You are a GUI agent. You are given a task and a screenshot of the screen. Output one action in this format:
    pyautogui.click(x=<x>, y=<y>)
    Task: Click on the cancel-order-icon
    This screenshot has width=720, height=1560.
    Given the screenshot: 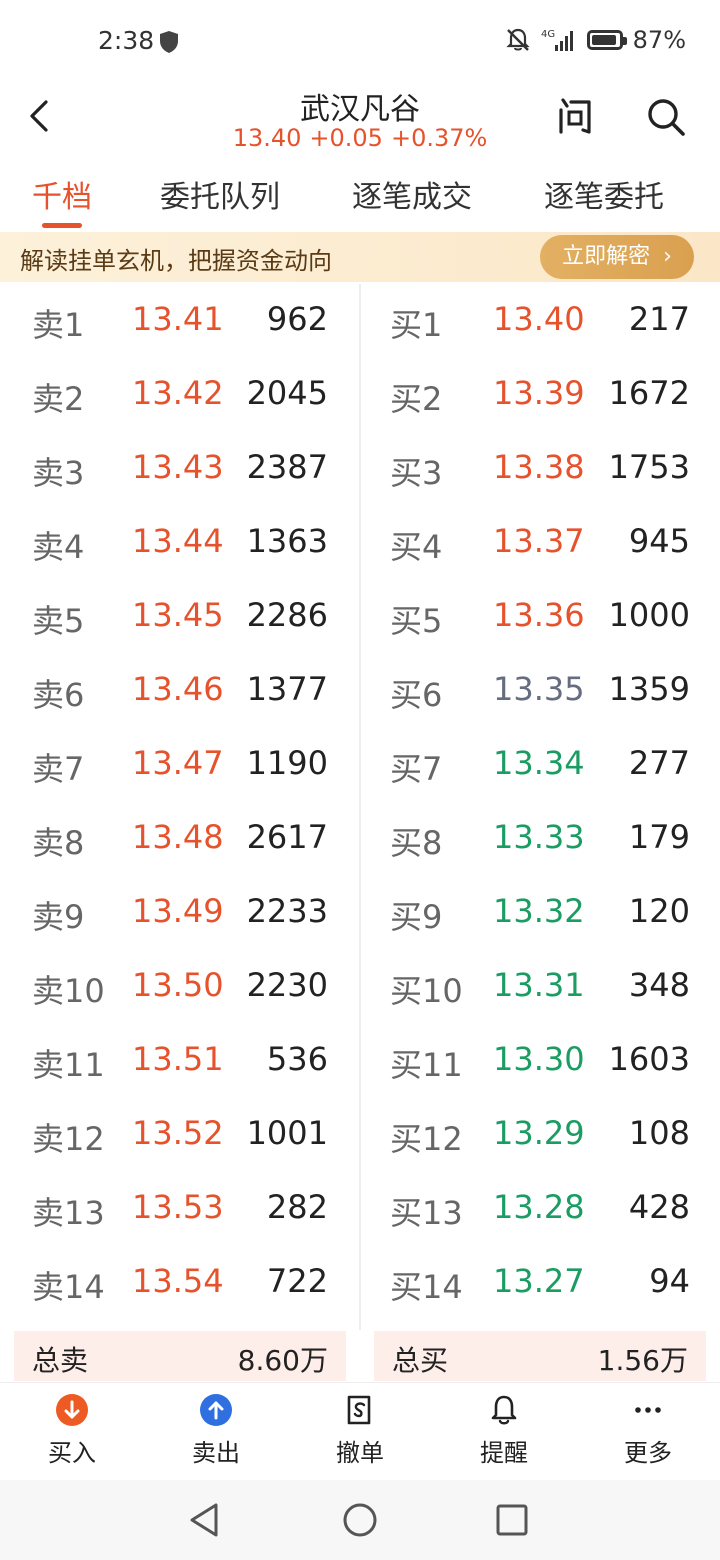 What is the action you would take?
    pyautogui.click(x=359, y=1410)
    